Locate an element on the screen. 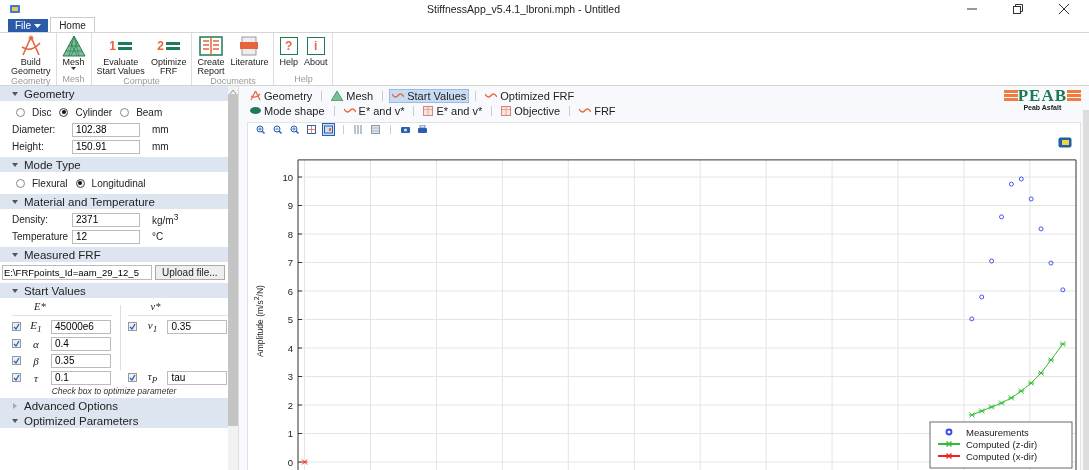 This screenshot has height=470, width=1089. tick-label: 7 is located at coordinates (290, 262).